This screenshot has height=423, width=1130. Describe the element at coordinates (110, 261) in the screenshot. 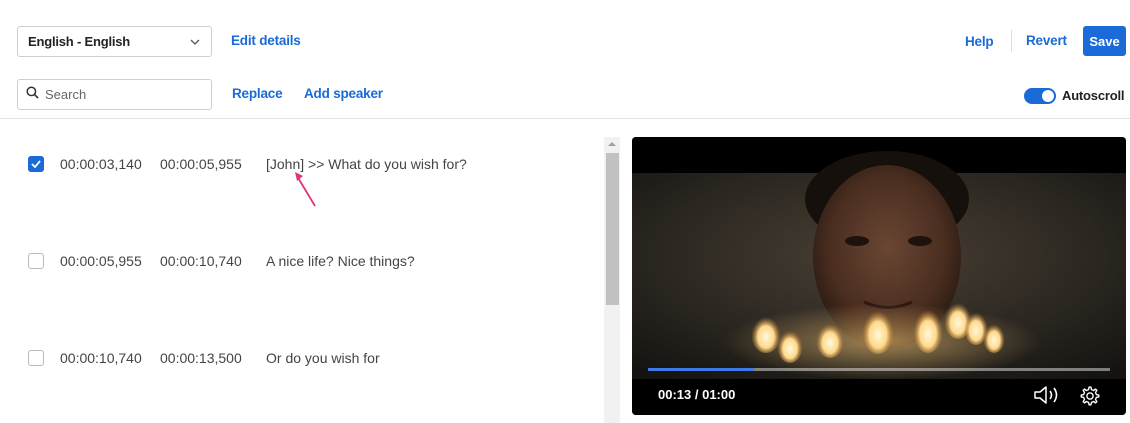

I see `caption-start-time: 00:00:05,955` at that location.